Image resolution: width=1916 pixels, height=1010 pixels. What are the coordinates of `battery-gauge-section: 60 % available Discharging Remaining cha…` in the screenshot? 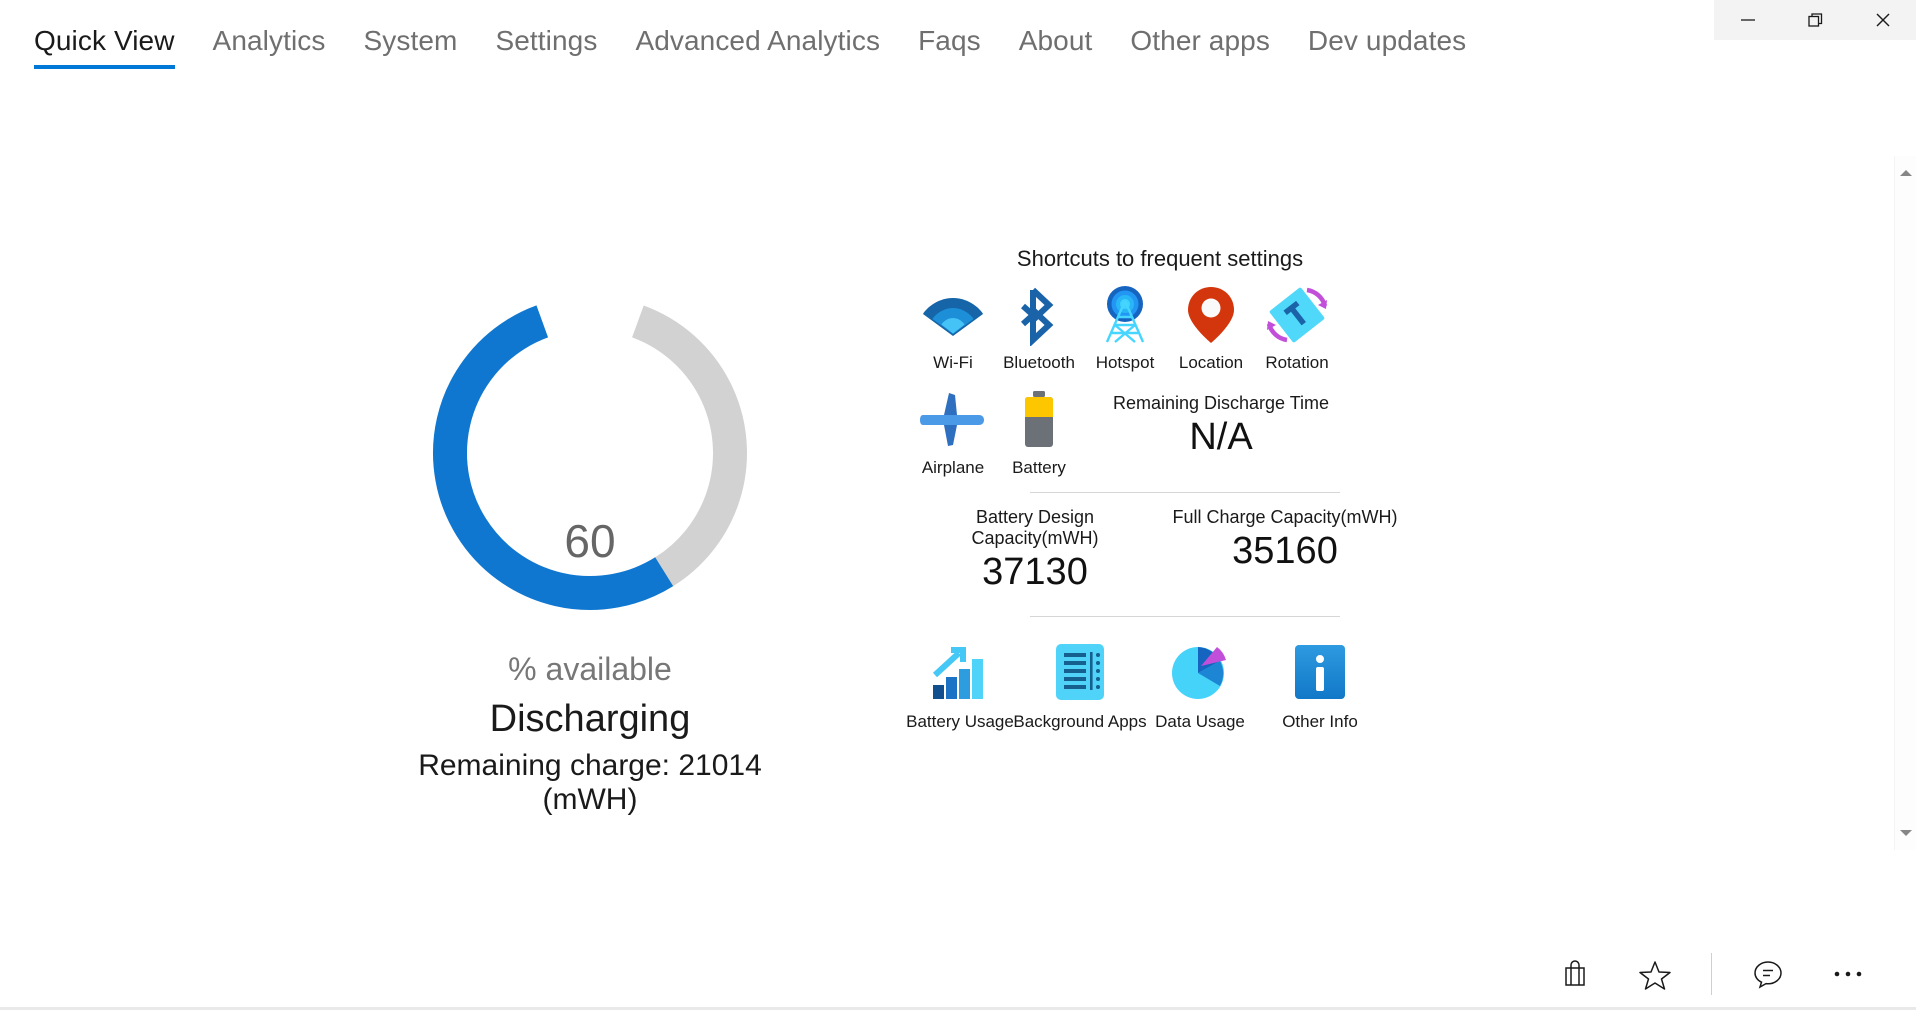 It's located at (590, 545).